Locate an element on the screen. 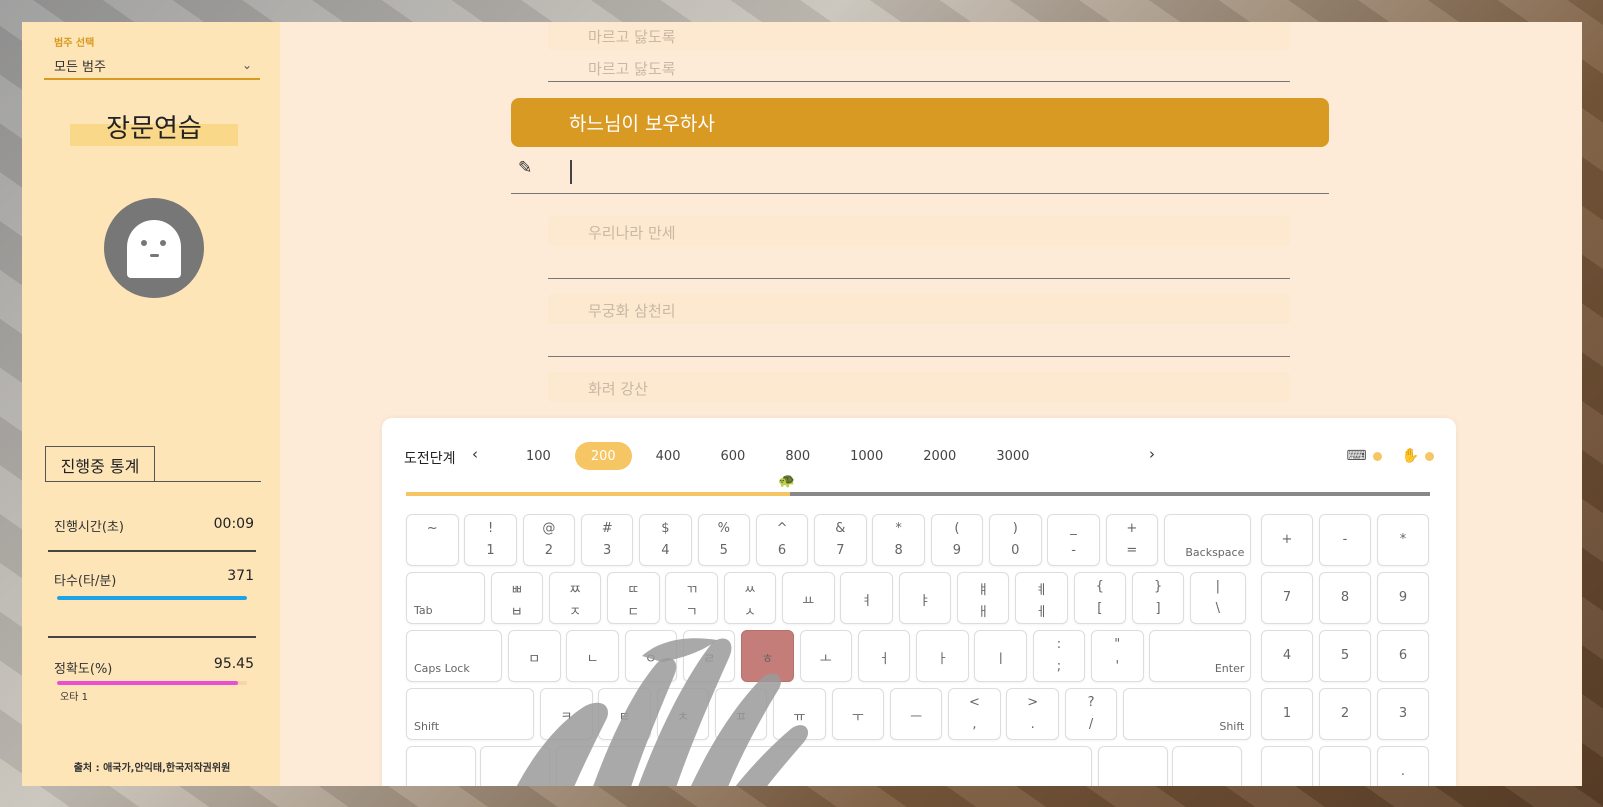 The height and width of the screenshot is (807, 1603). key: #3 is located at coordinates (607, 540).